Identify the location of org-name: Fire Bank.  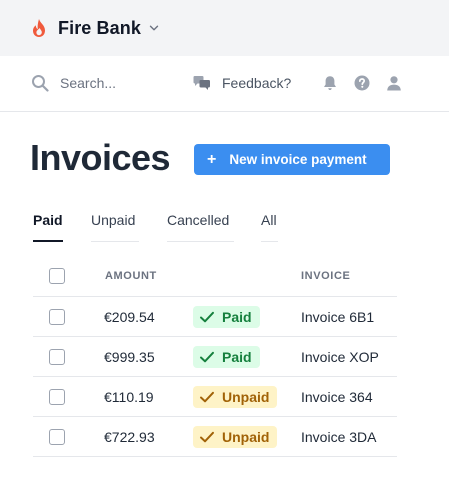
(99, 27).